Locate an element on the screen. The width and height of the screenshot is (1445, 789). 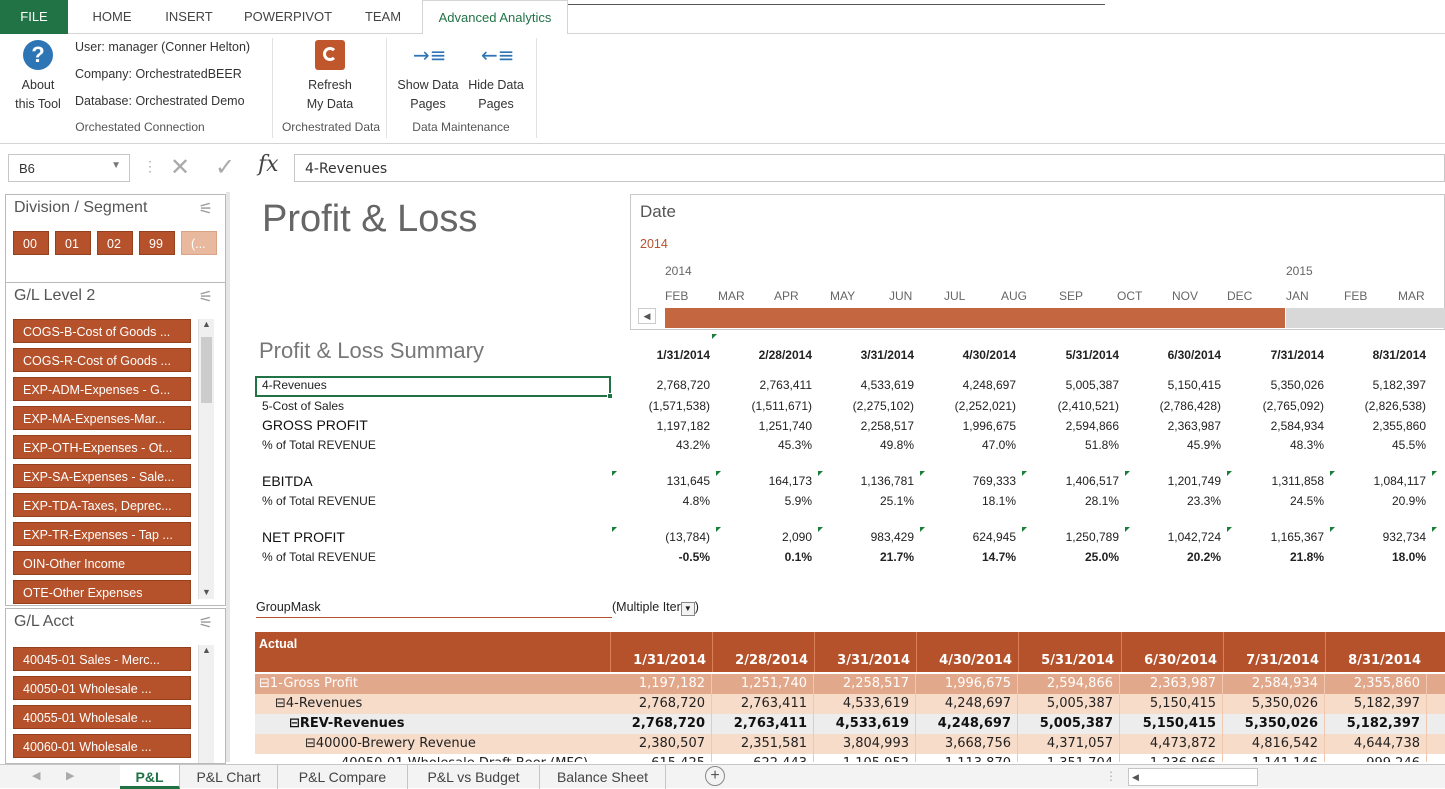
horizontal-scrollbar: ◀ is located at coordinates (1193, 777).